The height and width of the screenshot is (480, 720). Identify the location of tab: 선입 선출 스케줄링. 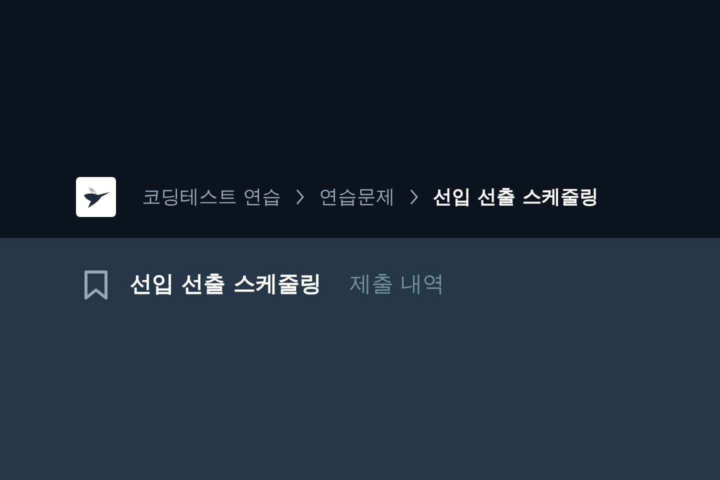
(226, 284).